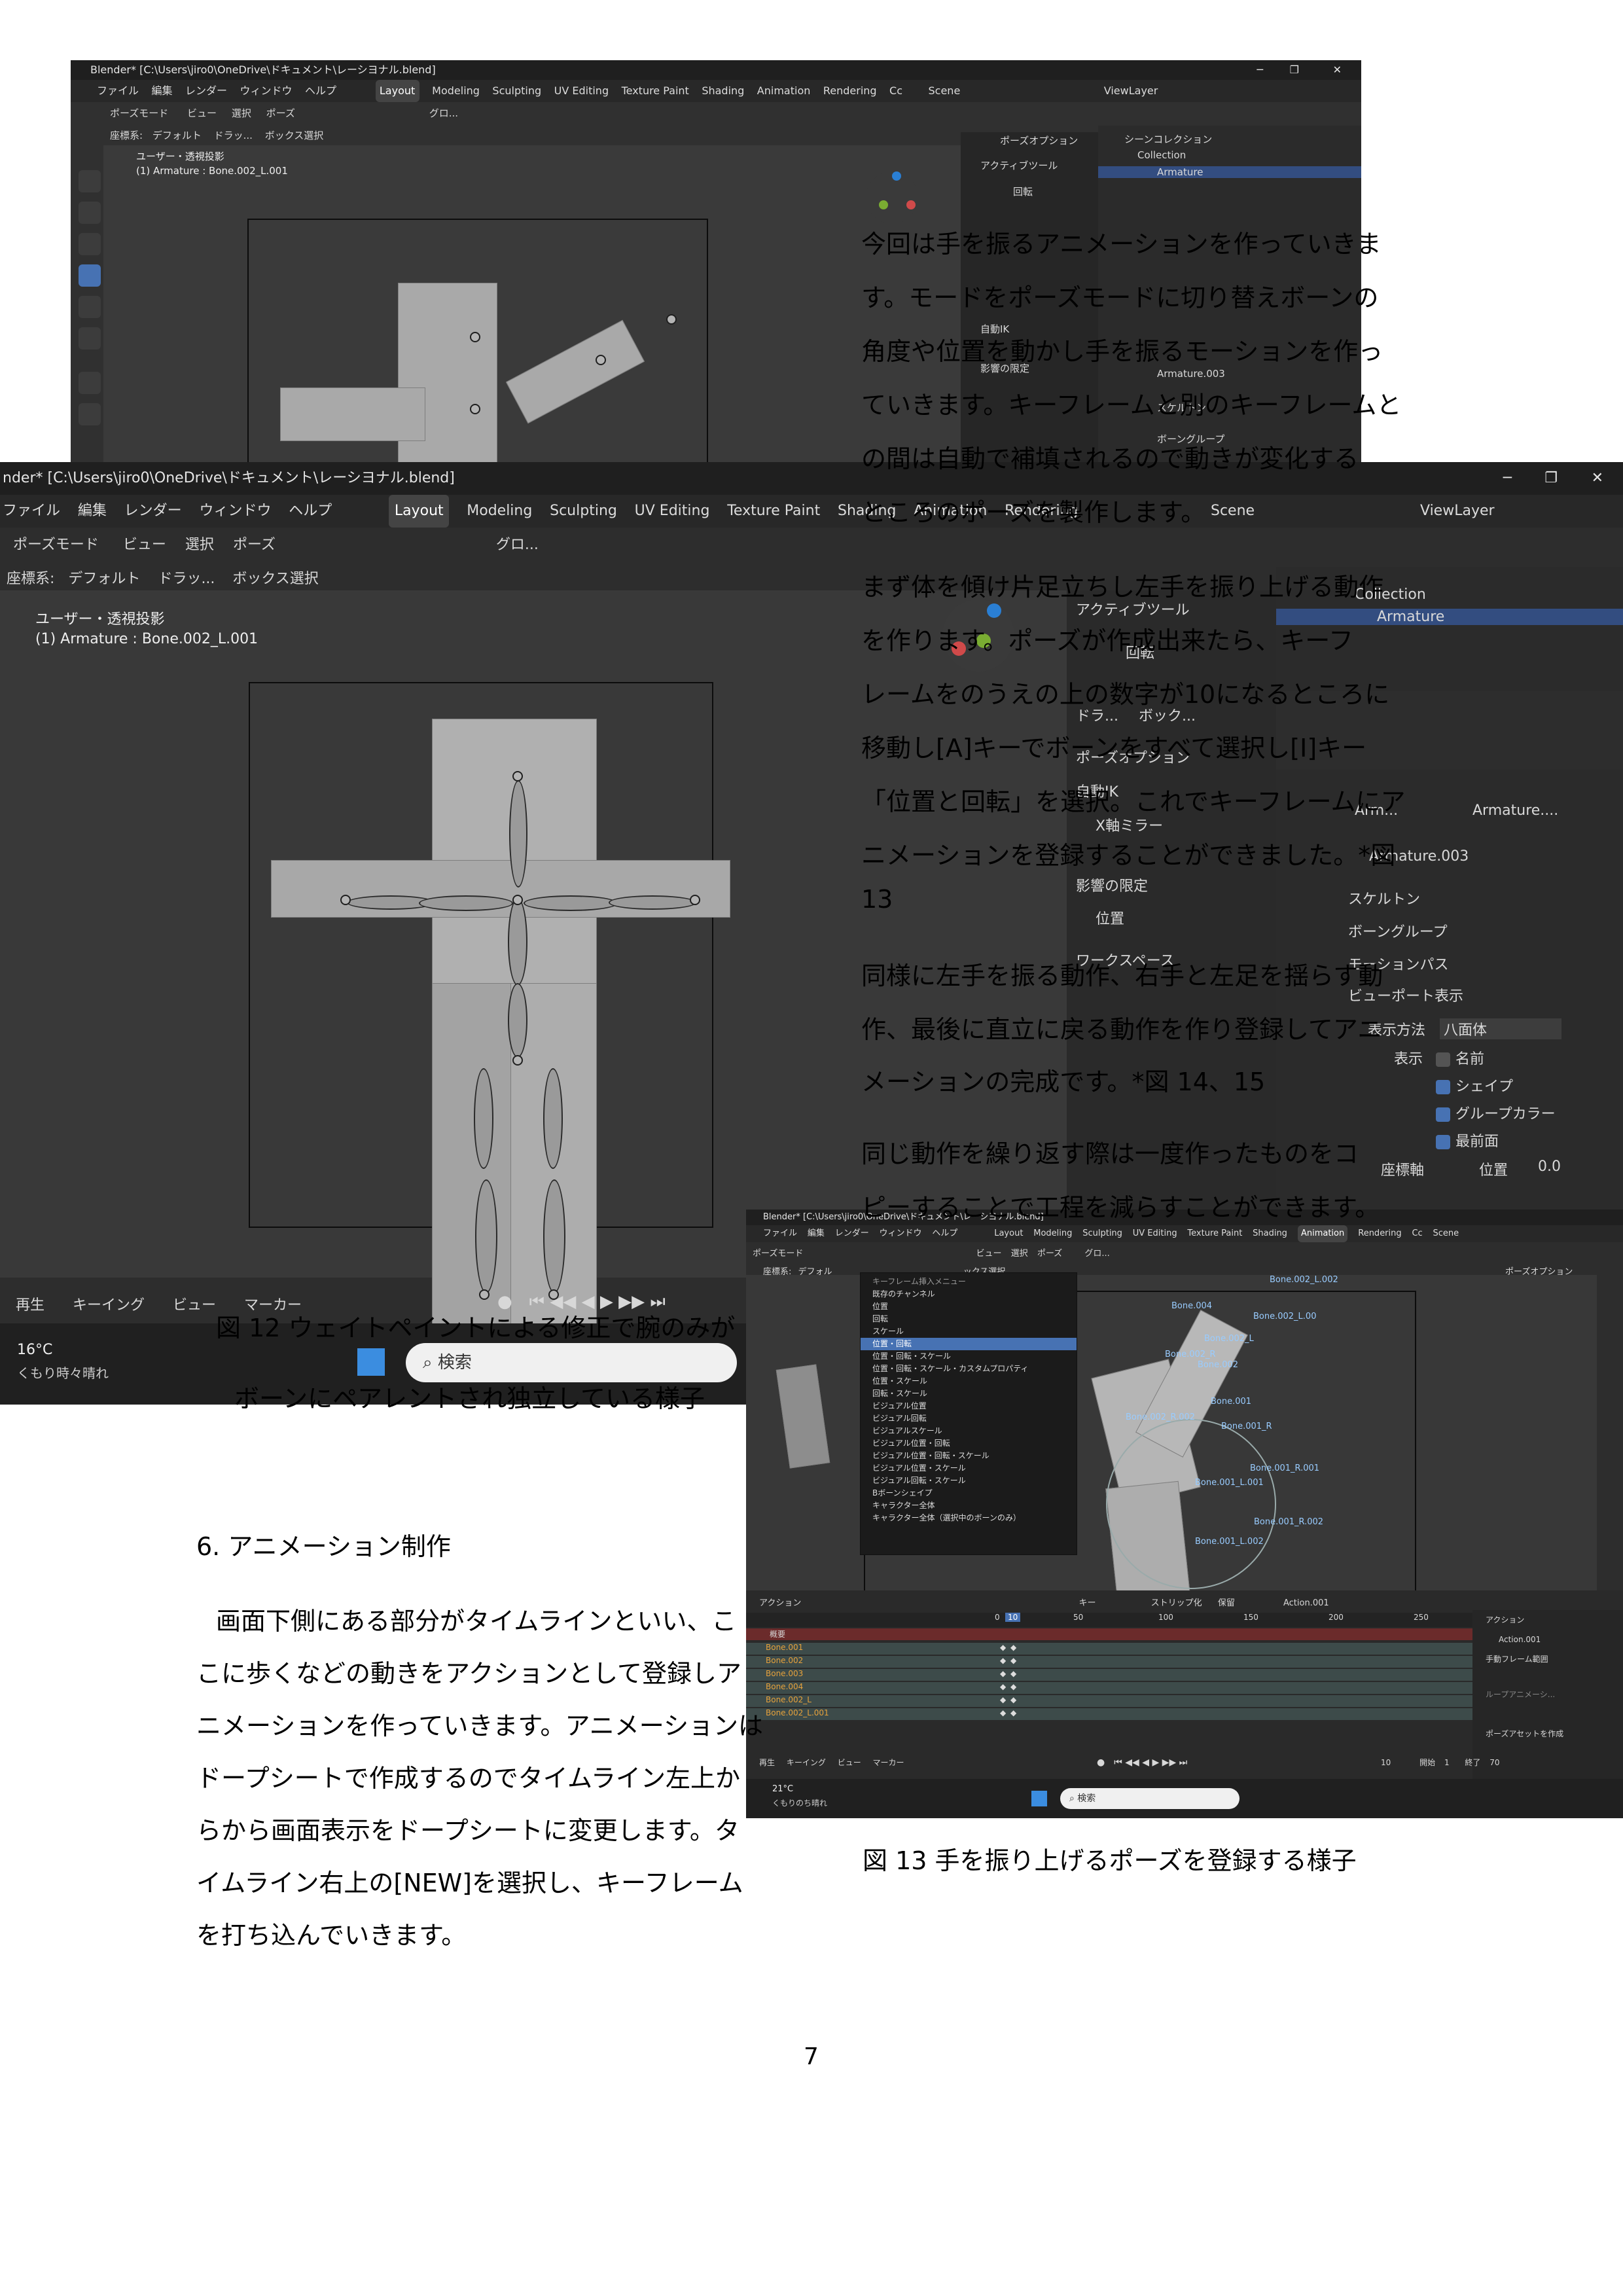 The image size is (1623, 2296). What do you see at coordinates (1458, 511) in the screenshot?
I see `viewlayer-name: ViewLayer` at bounding box center [1458, 511].